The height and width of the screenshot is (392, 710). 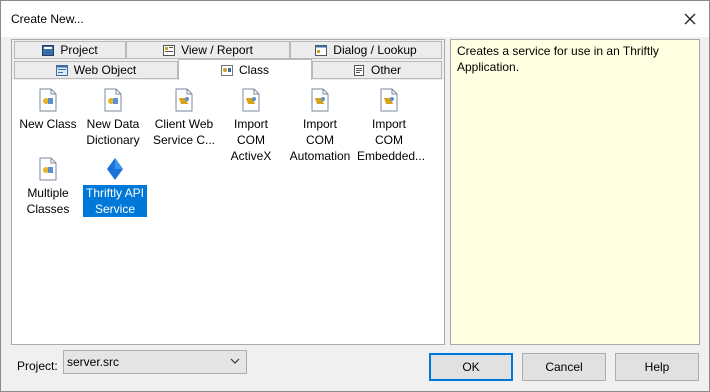 I want to click on class-icon, so click(x=226, y=70).